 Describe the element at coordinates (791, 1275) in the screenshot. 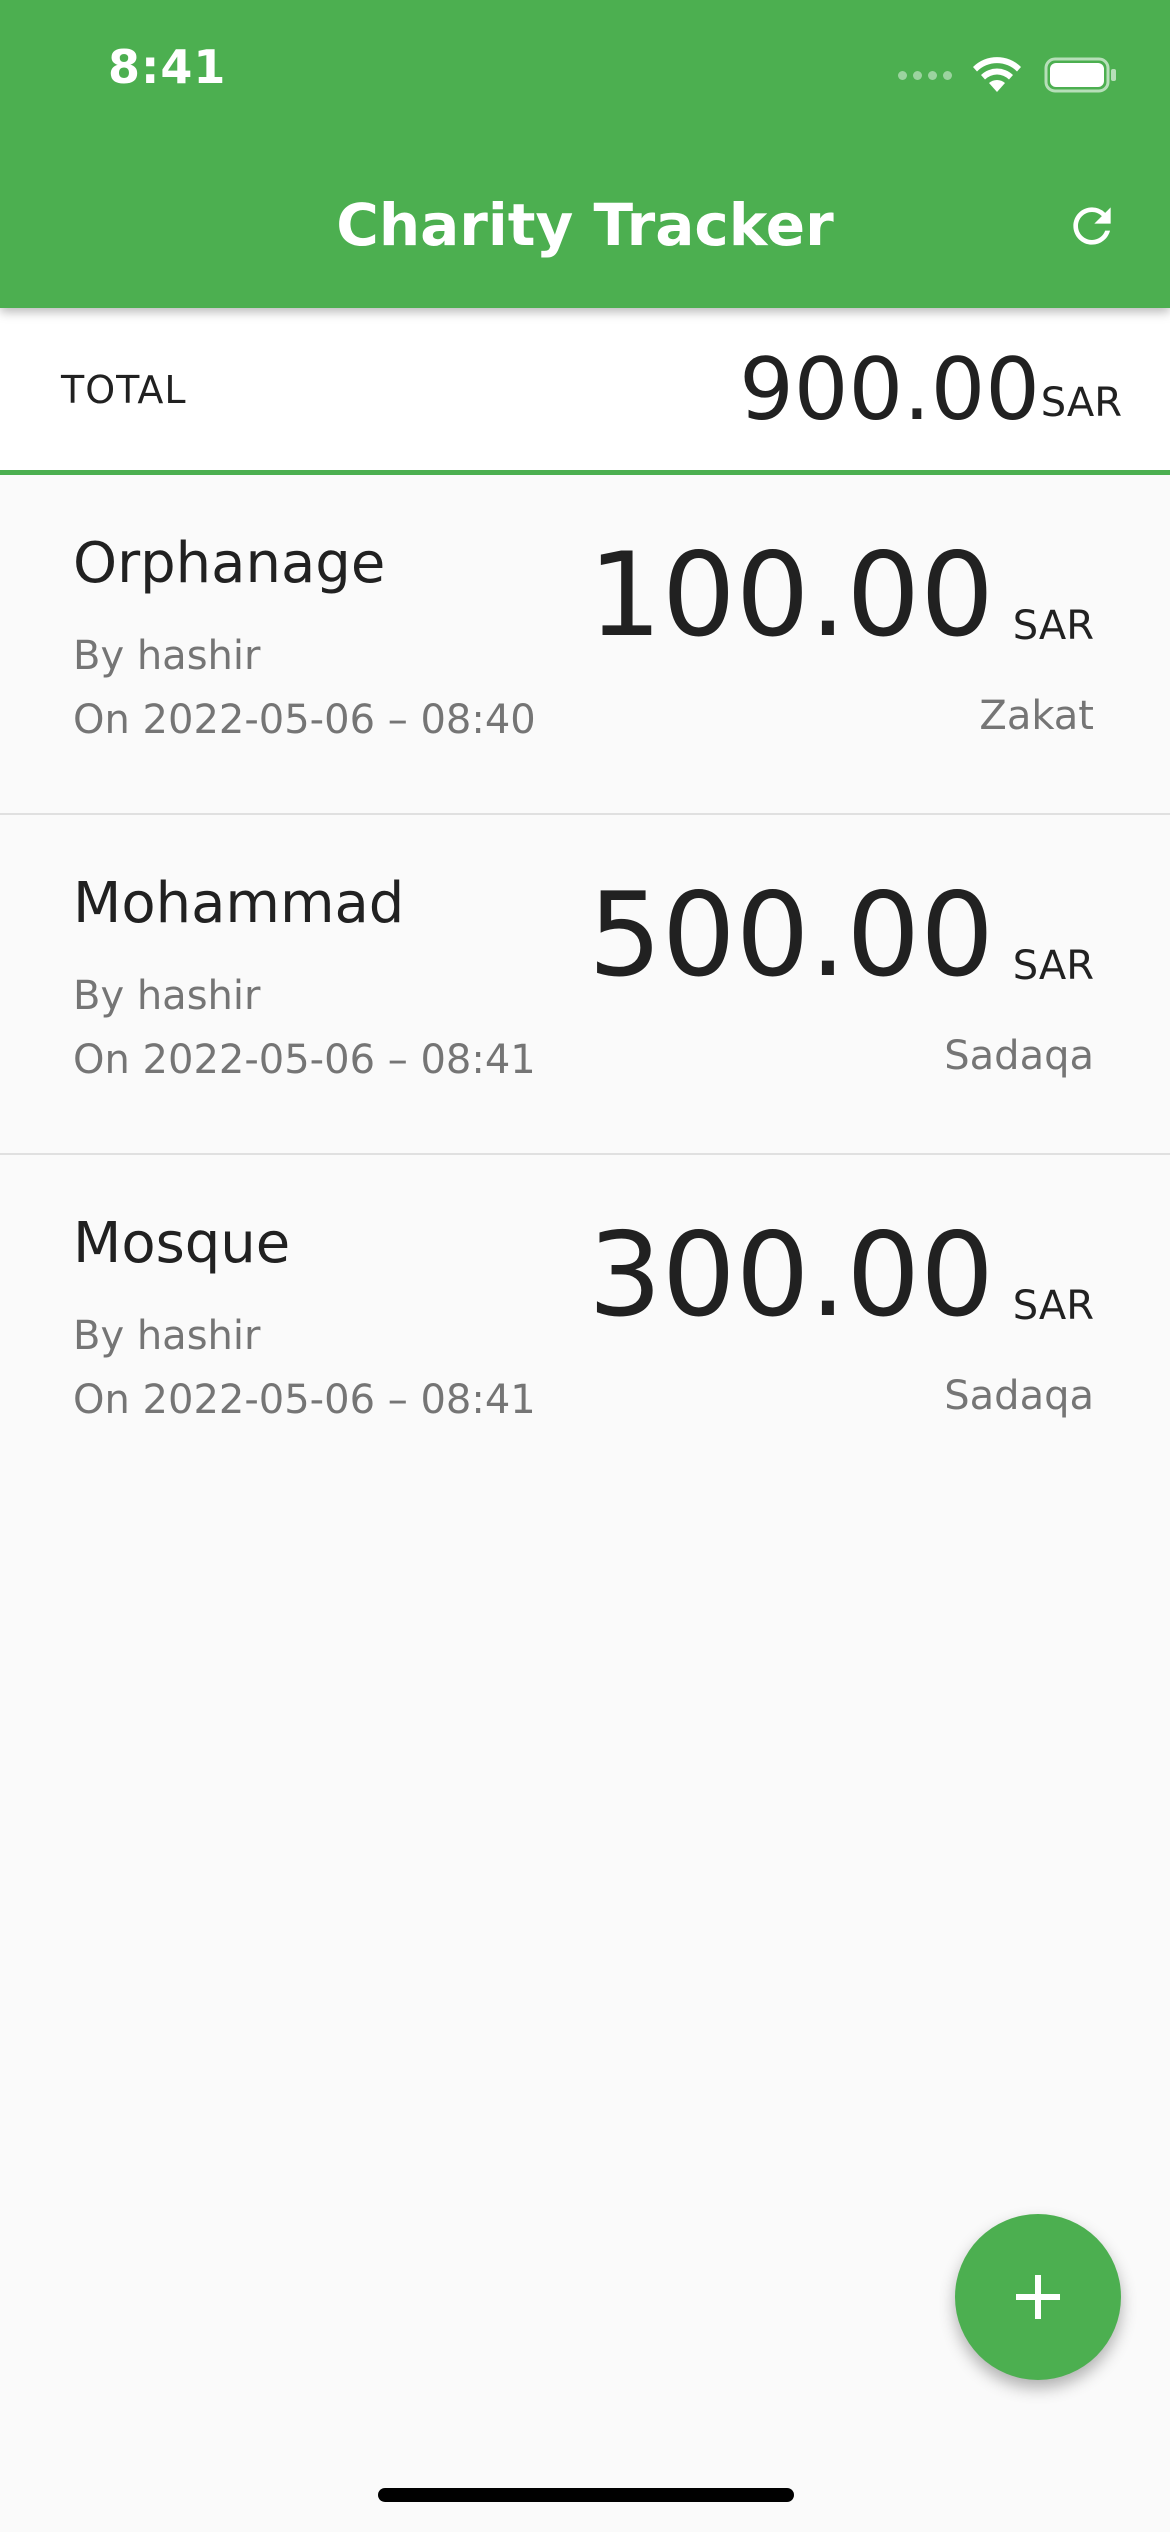

I see `donation-amount: 300.00` at that location.